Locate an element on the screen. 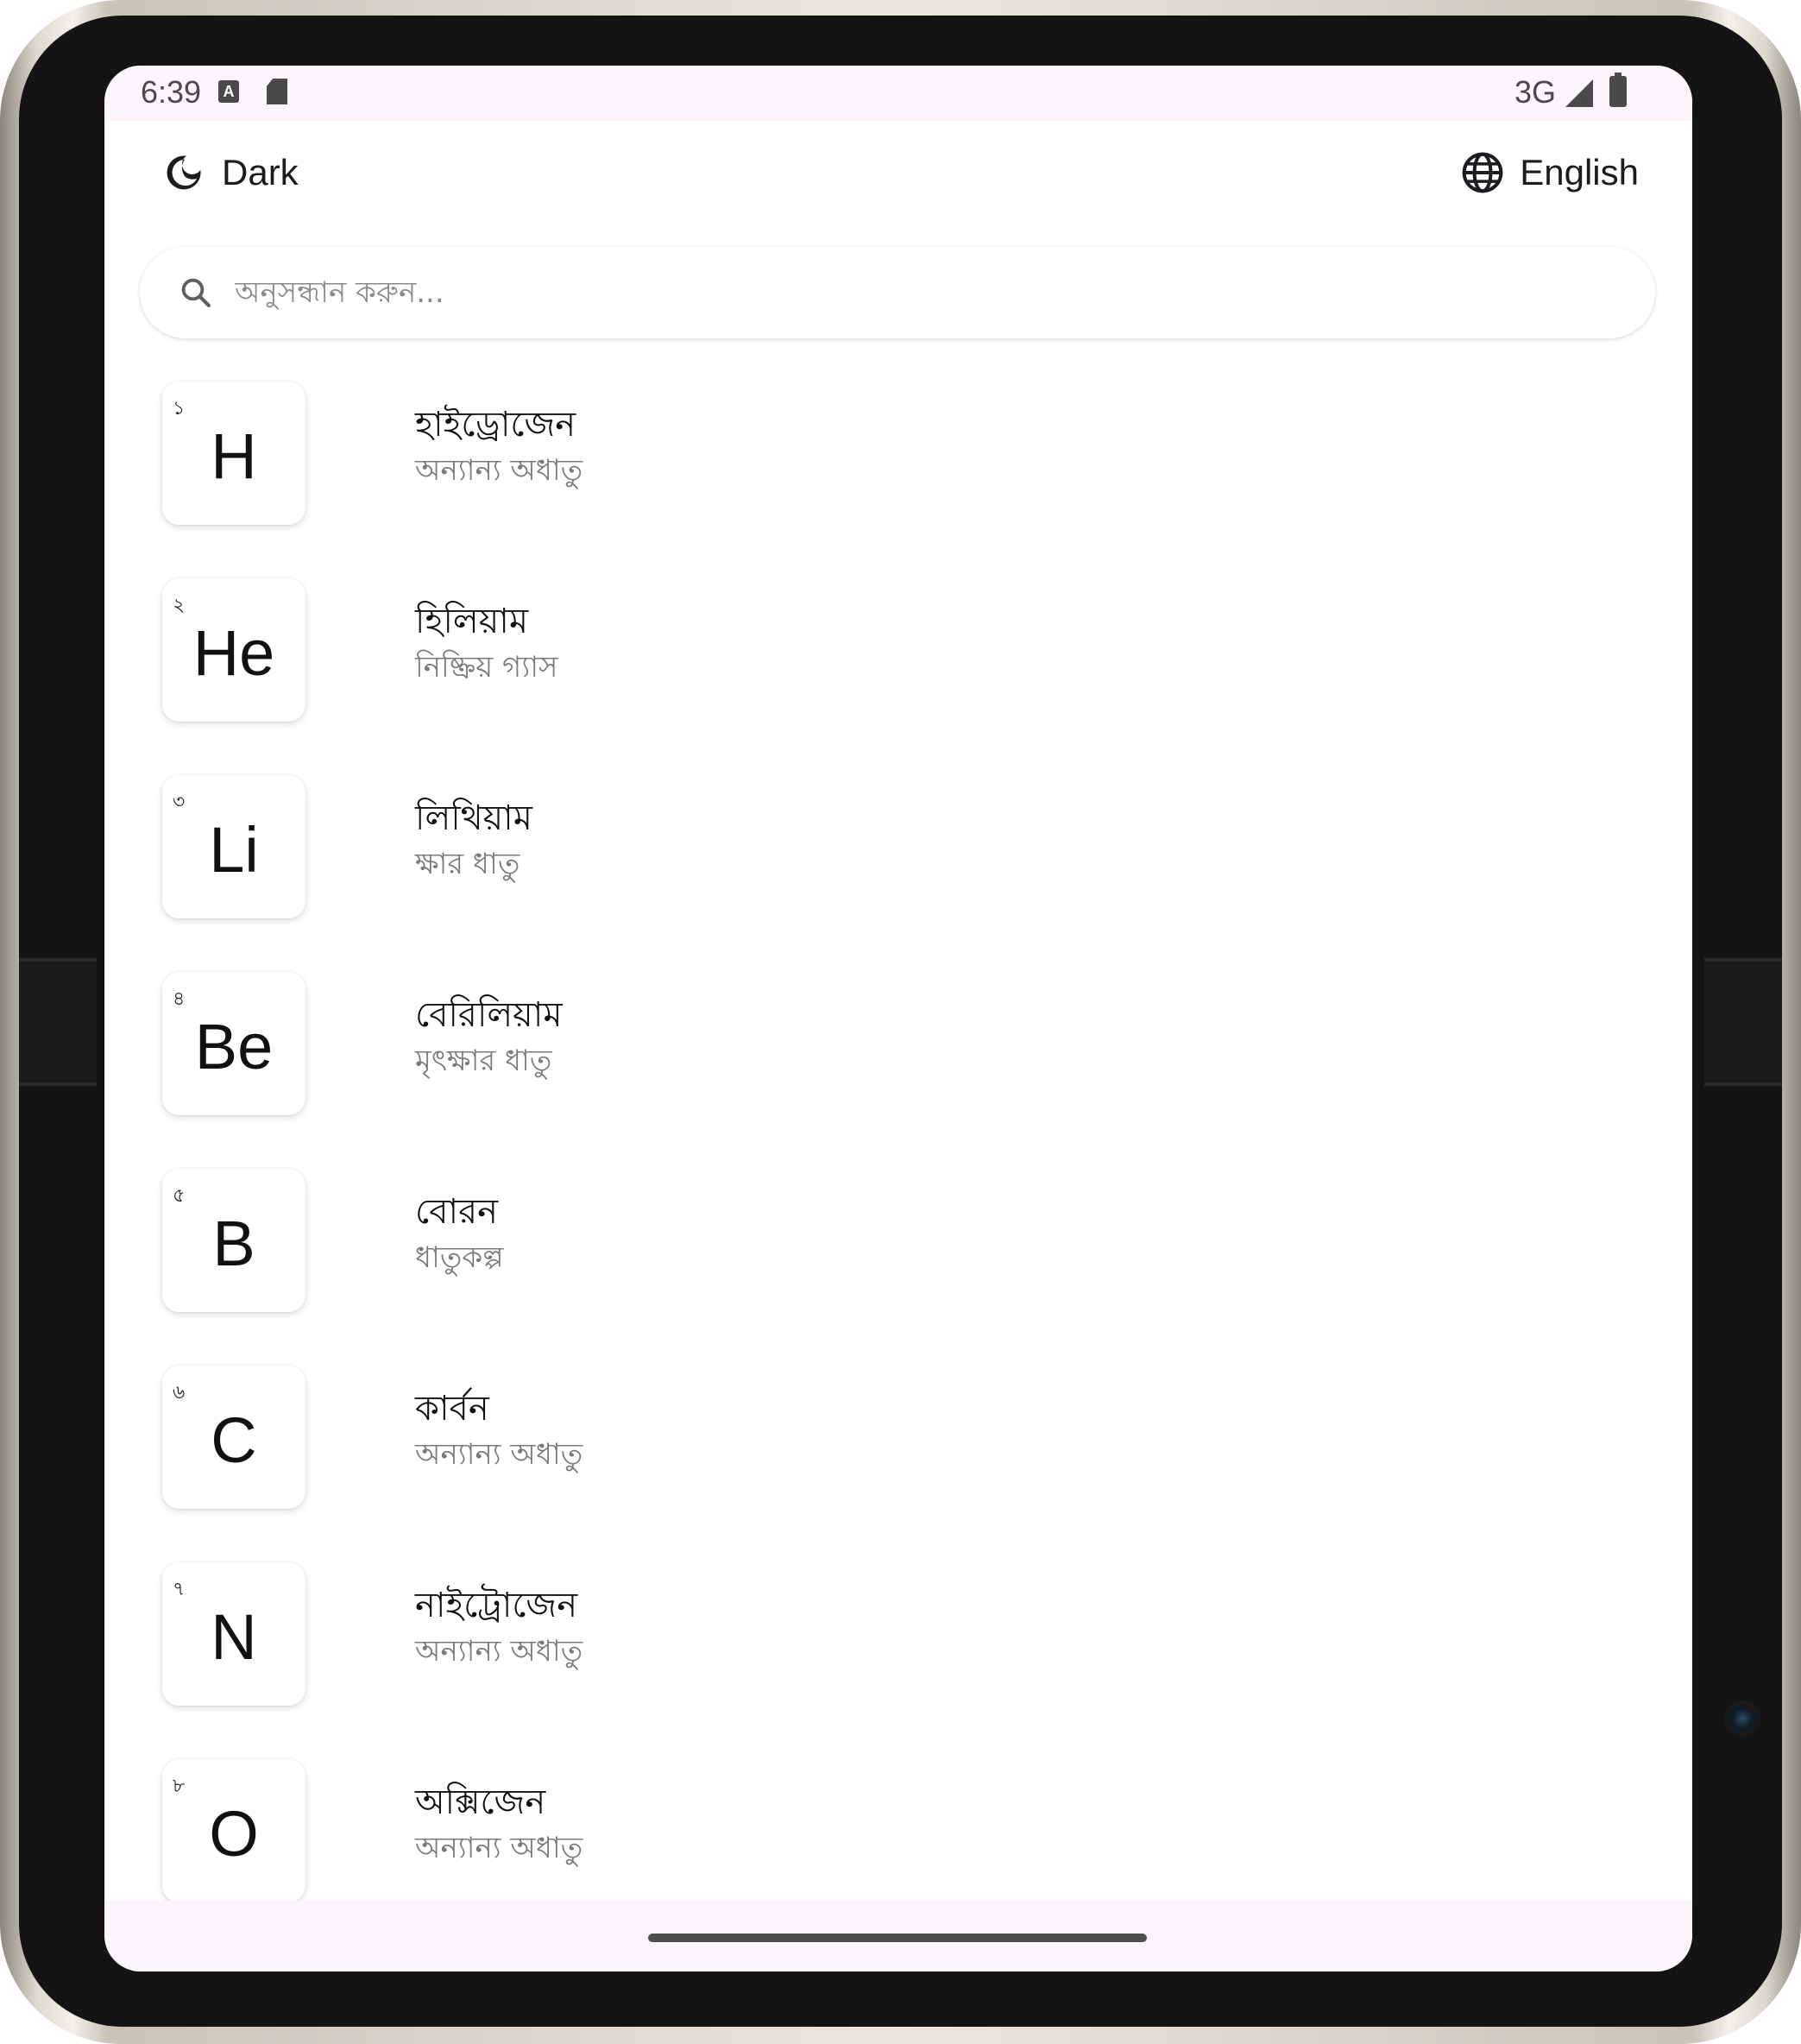 The width and height of the screenshot is (1801, 2044). list-item-carbon: ৬ C কার্বন অন্যান্য অধাতু is located at coordinates (897, 1429).